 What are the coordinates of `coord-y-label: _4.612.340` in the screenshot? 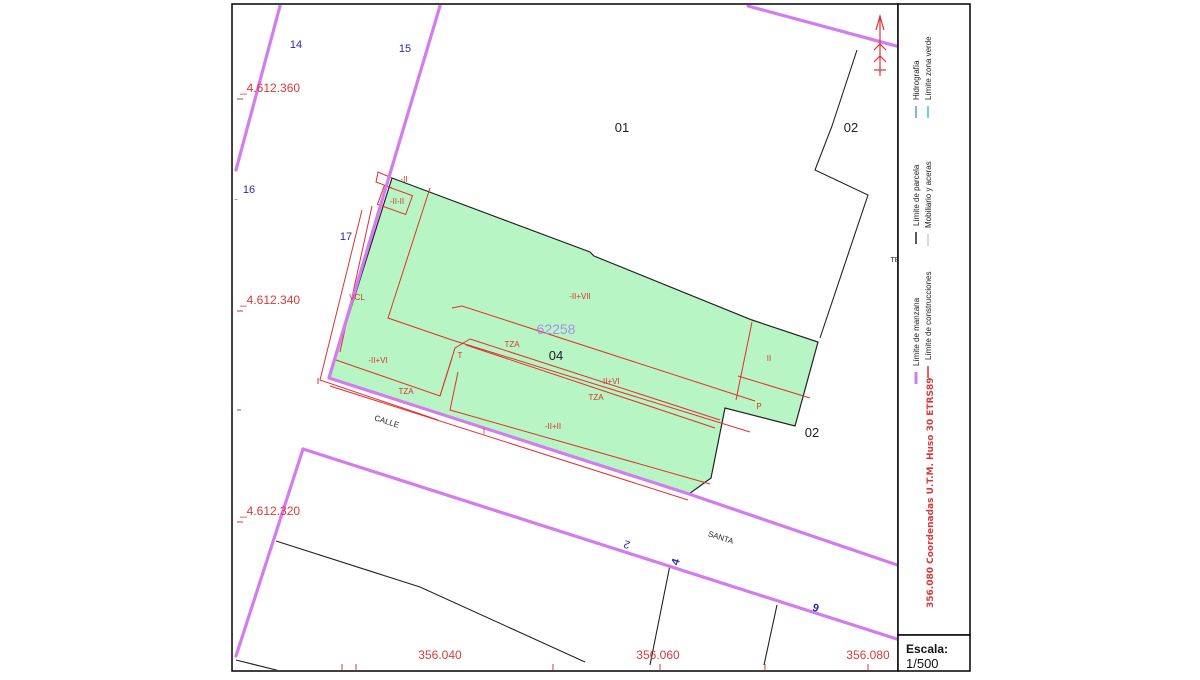 It's located at (269, 300).